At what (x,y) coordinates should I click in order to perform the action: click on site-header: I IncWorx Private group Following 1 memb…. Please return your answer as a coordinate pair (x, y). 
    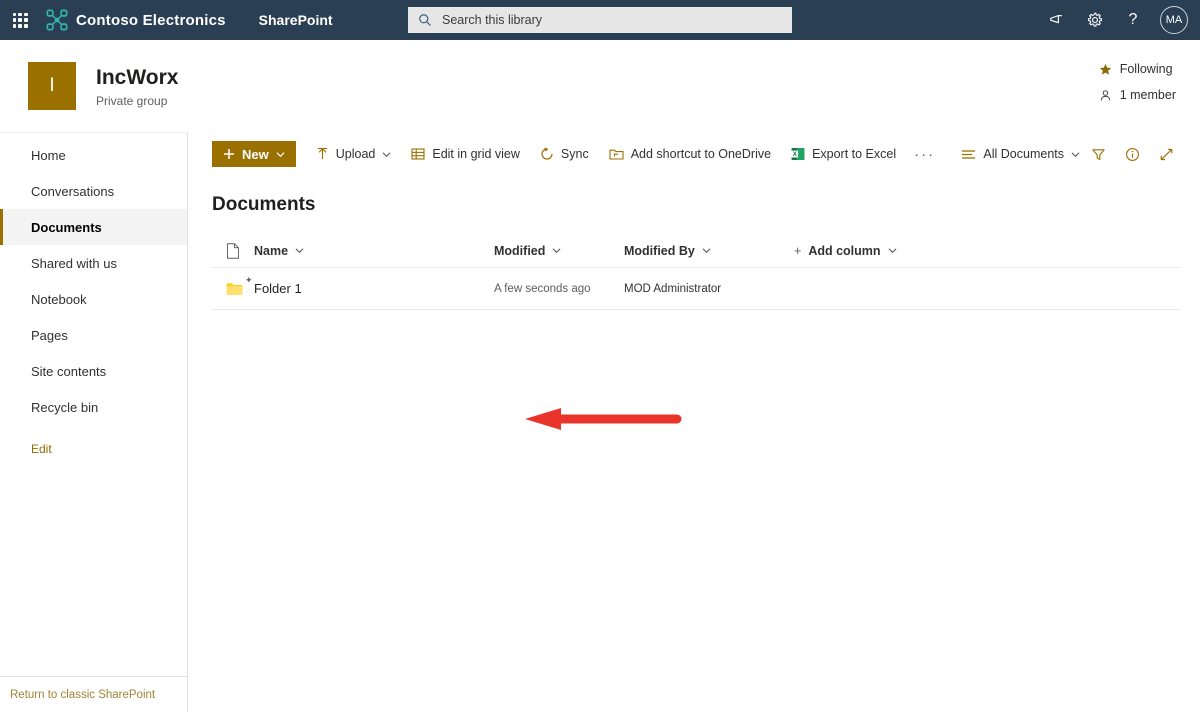
    Looking at the image, I should click on (600, 86).